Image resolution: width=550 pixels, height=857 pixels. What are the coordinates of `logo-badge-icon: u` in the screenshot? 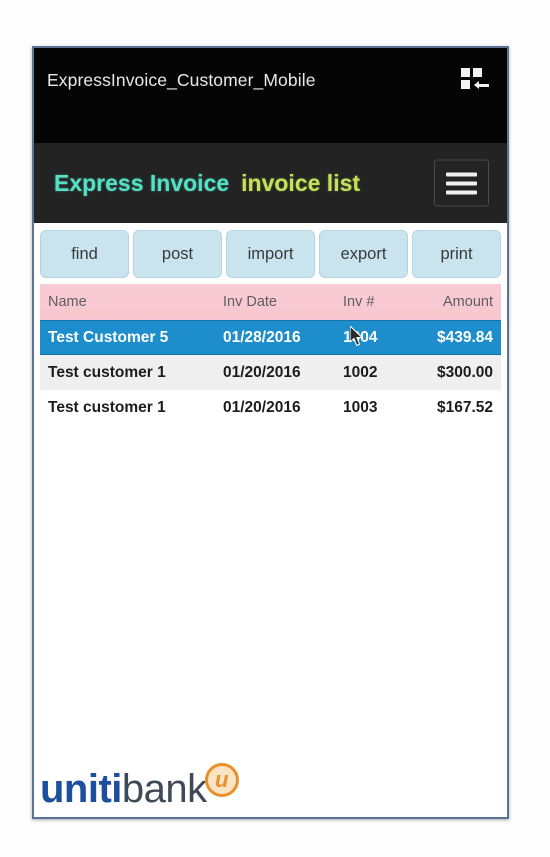 It's located at (221, 780).